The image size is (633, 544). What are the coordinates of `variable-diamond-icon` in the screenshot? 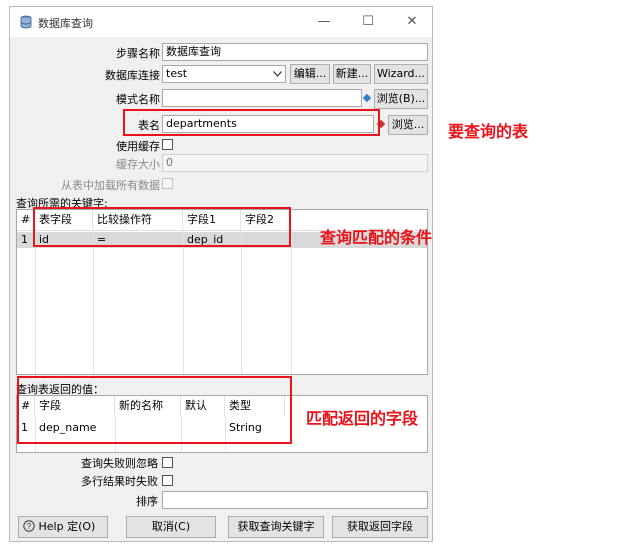 It's located at (367, 98).